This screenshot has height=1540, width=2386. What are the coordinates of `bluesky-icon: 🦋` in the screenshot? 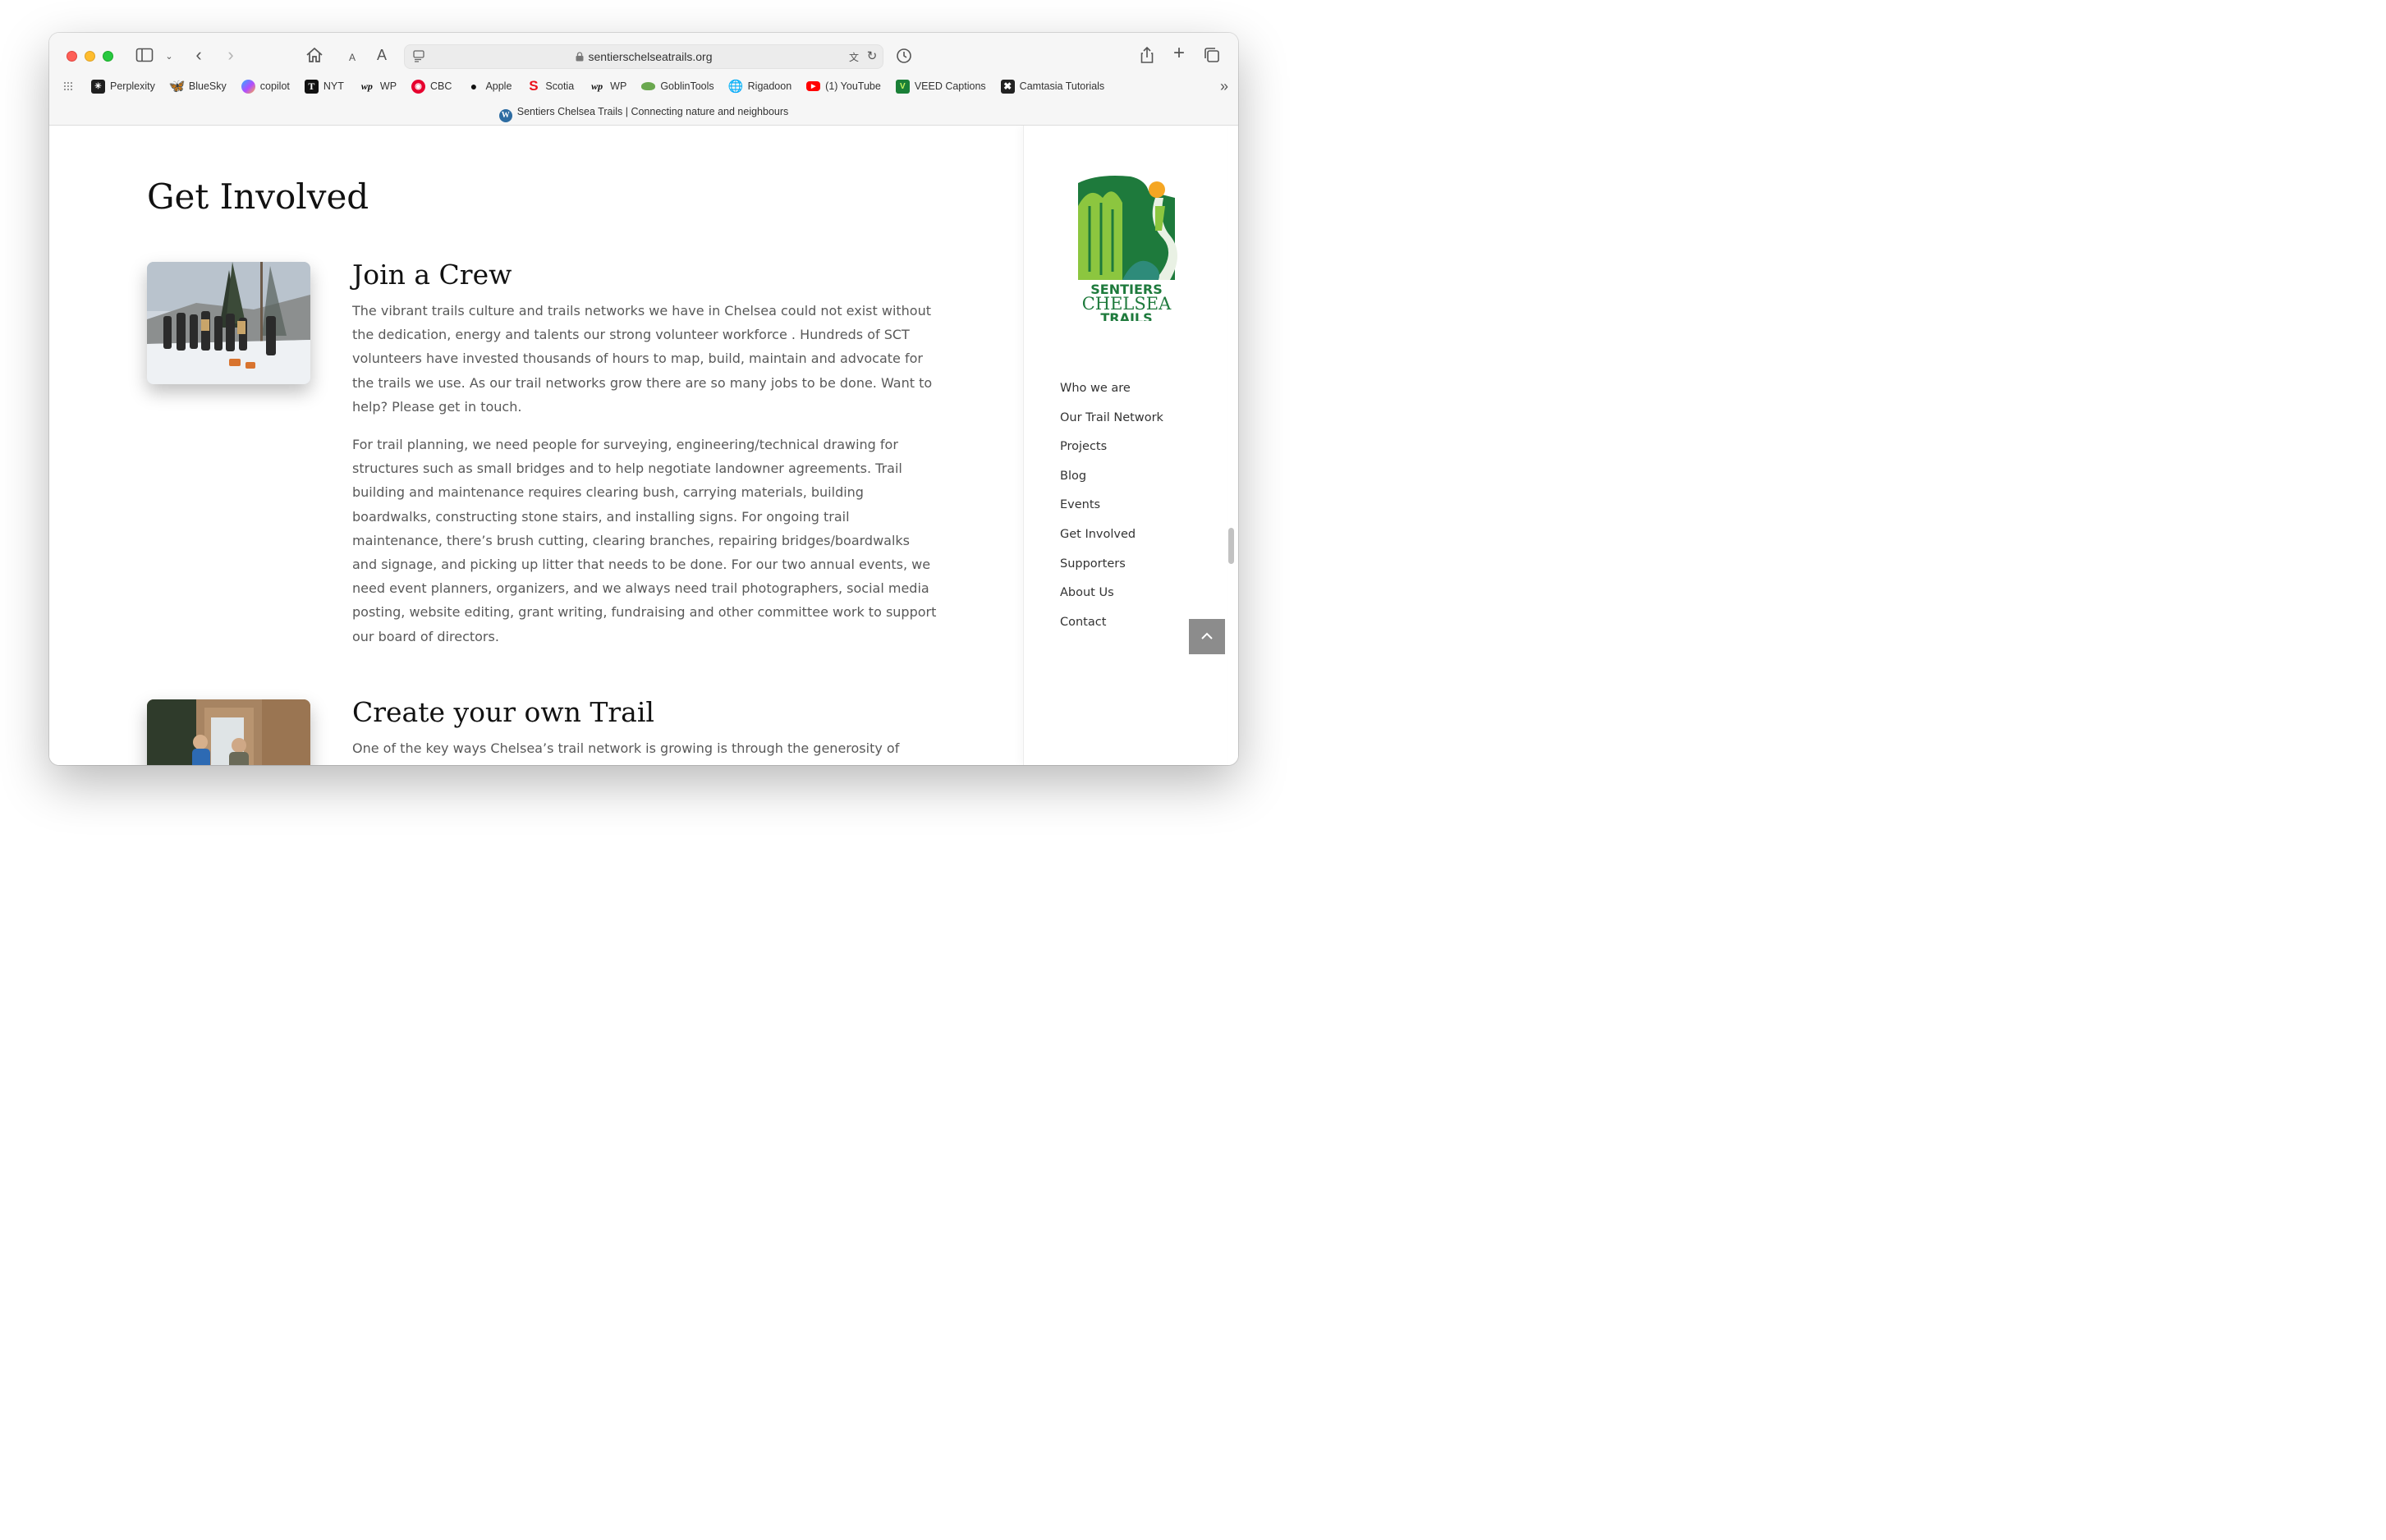 It's located at (177, 87).